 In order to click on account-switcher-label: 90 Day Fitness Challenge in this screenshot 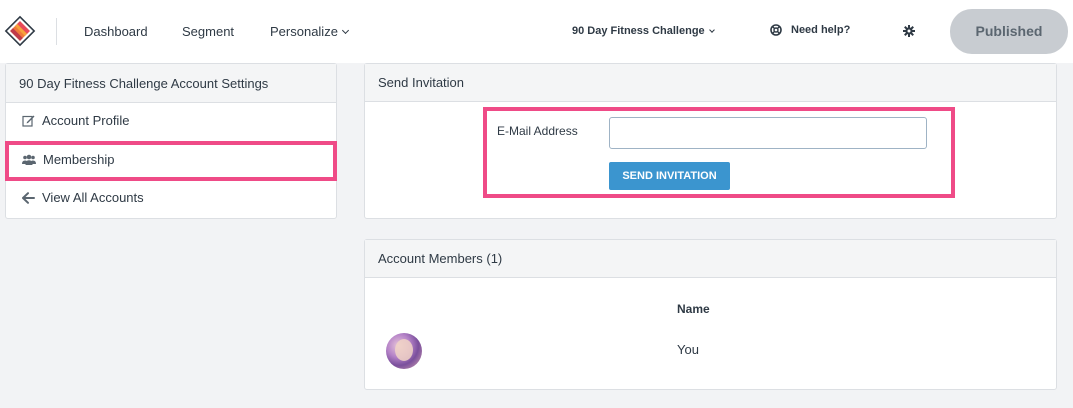, I will do `click(638, 31)`.